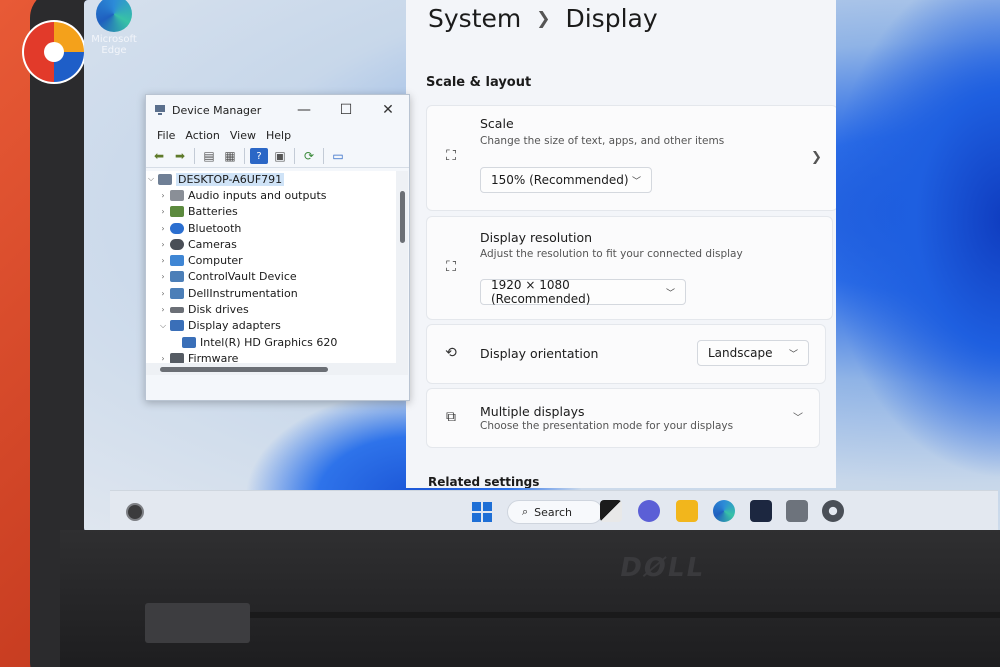 Image resolution: width=1000 pixels, height=667 pixels. I want to click on desktop-icon-edge: Microsoft Edge, so click(114, 28).